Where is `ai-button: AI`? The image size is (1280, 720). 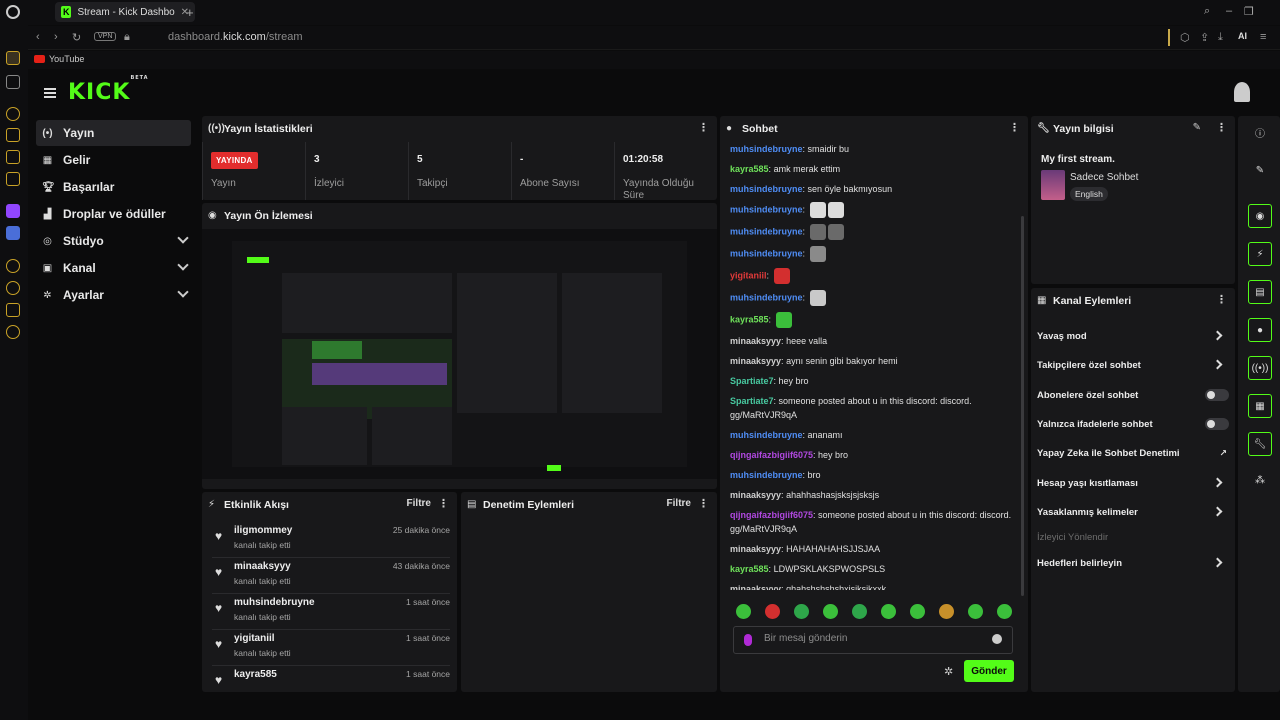
ai-button: AI is located at coordinates (1242, 36).